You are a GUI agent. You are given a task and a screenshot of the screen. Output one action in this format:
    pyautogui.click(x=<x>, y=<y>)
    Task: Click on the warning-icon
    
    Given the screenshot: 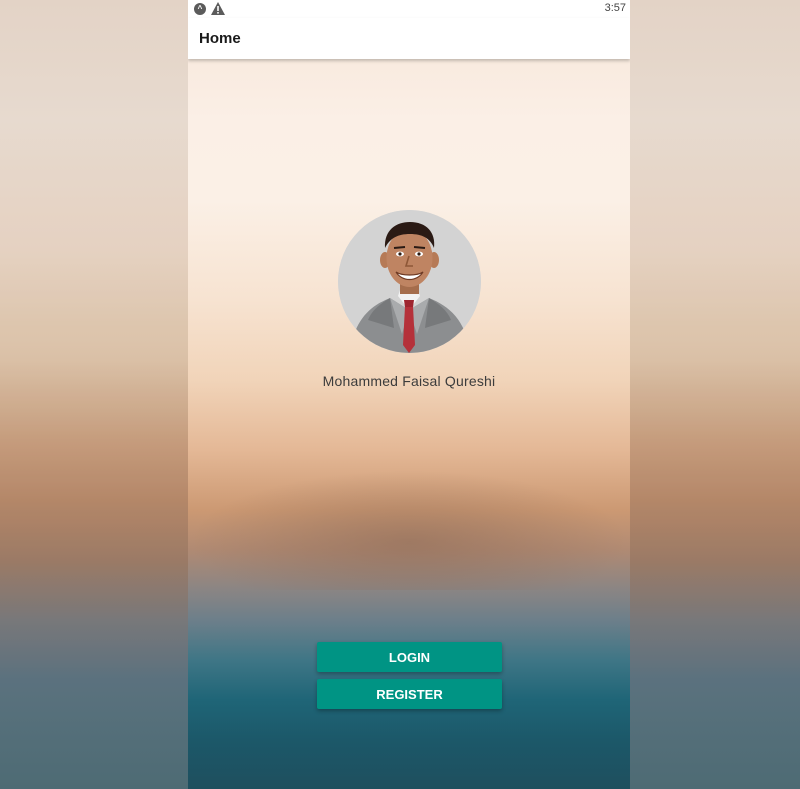 What is the action you would take?
    pyautogui.click(x=218, y=8)
    